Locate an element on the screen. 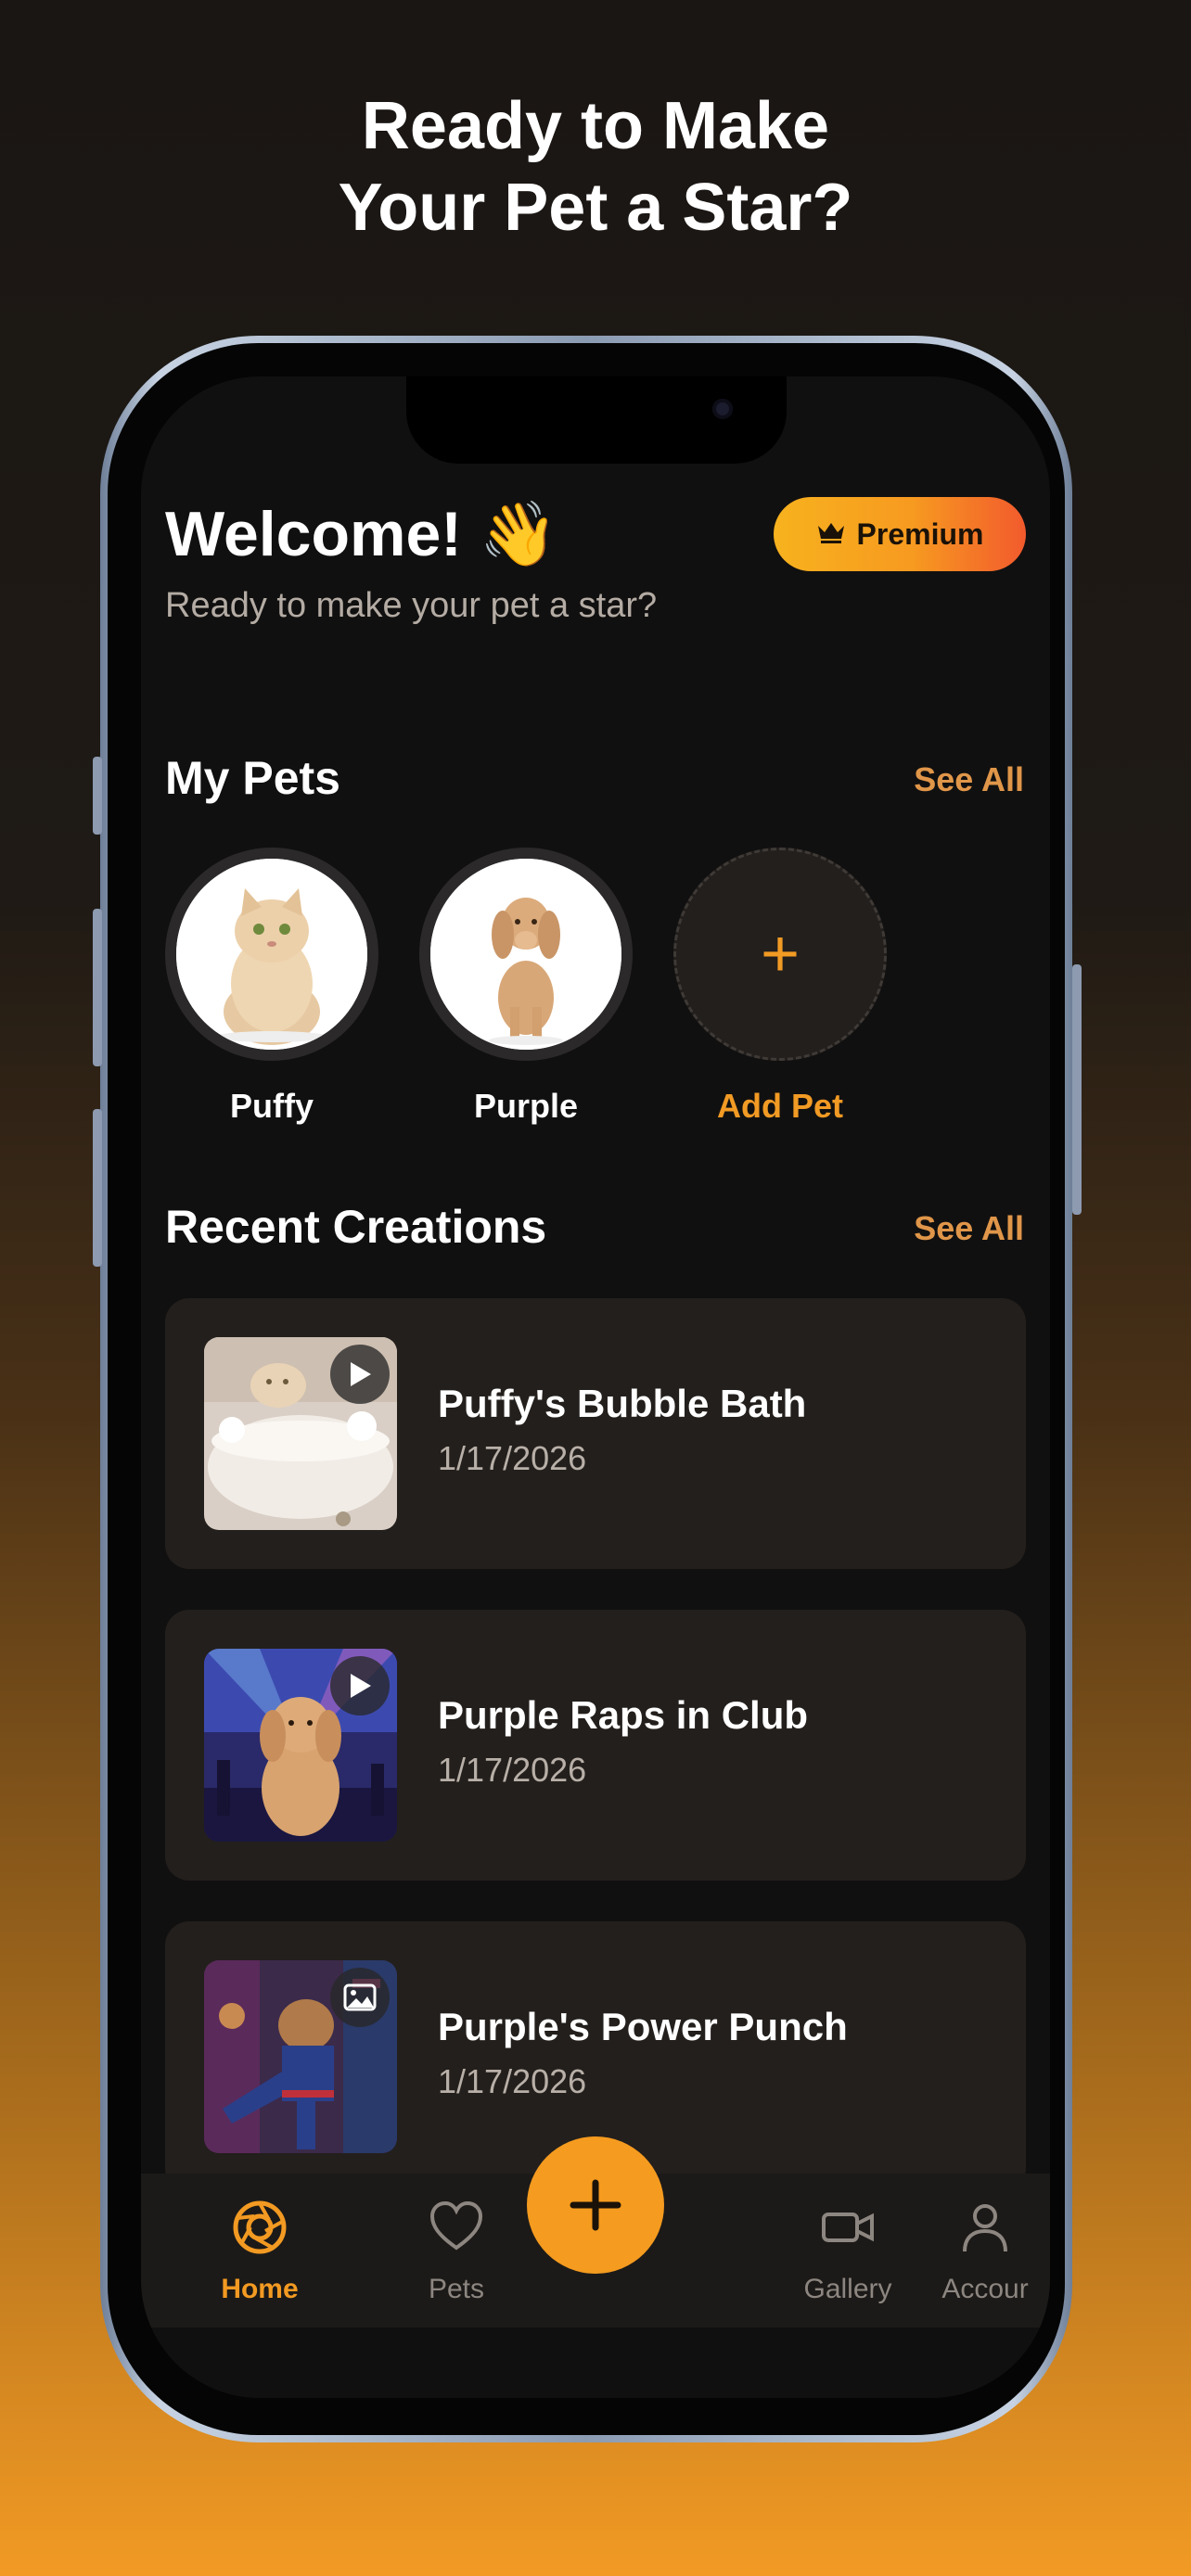 This screenshot has width=1191, height=2576. tab-home-label: Home is located at coordinates (260, 2289).